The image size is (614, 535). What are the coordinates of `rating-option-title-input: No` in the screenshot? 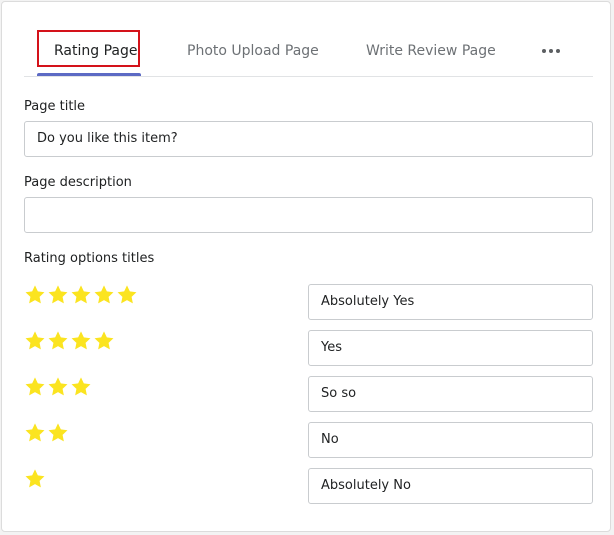 It's located at (450, 440).